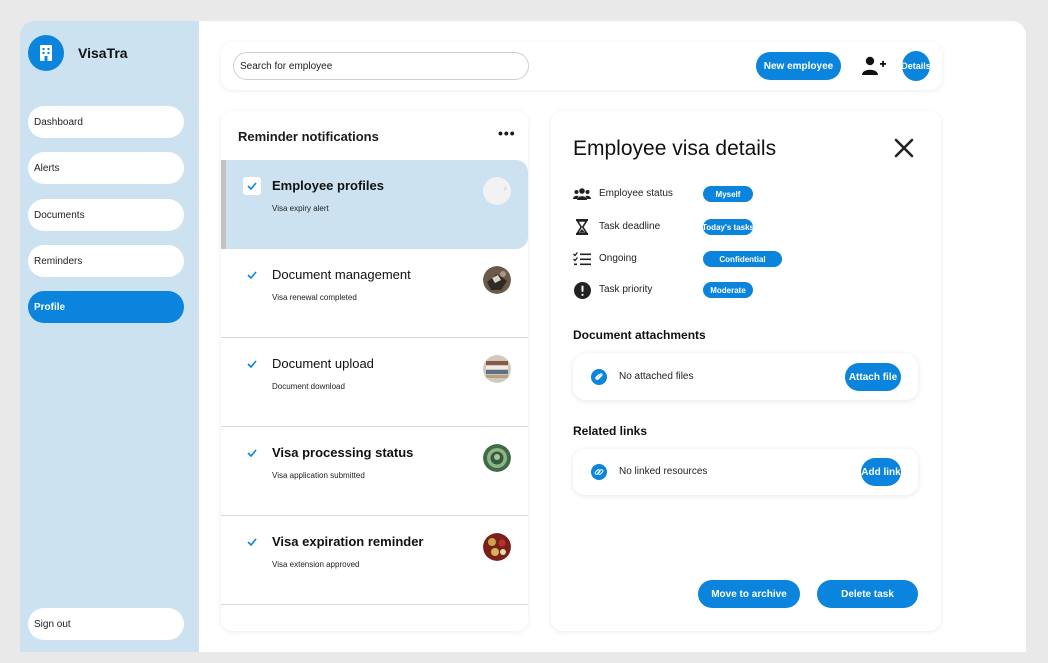  I want to click on sidebar-item-dashboard: Dashboard, so click(106, 122).